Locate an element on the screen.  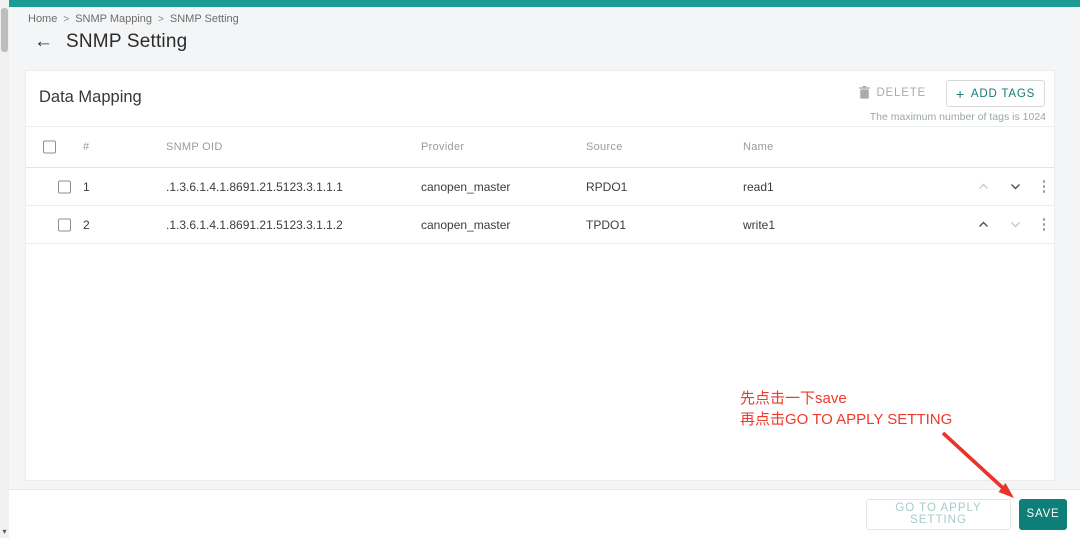
trash-icon is located at coordinates (865, 92).